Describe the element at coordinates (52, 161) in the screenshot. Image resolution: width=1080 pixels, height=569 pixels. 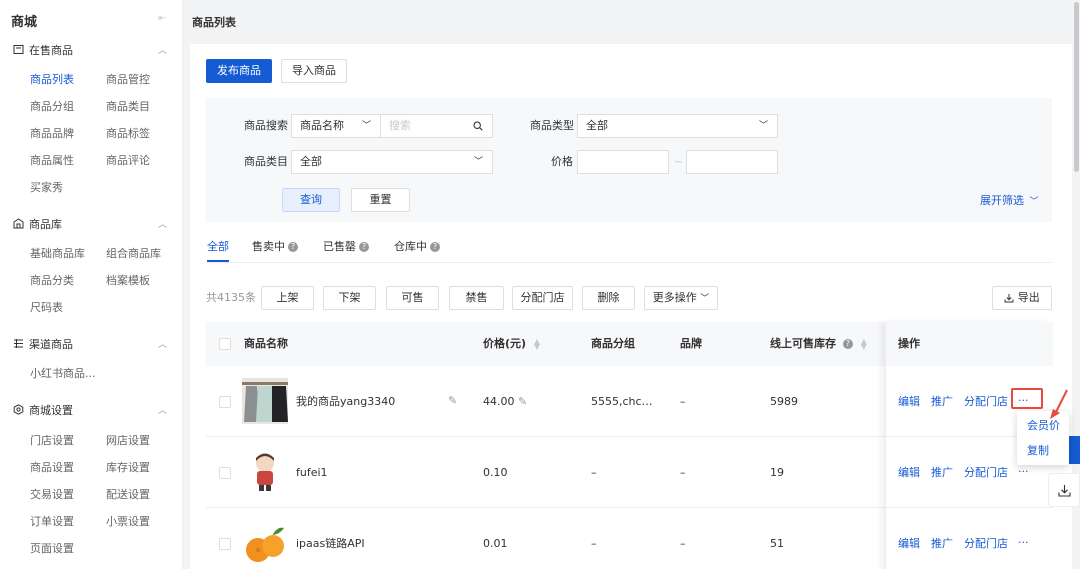
I see `sidebar-item-product-attr: 商品属性` at that location.